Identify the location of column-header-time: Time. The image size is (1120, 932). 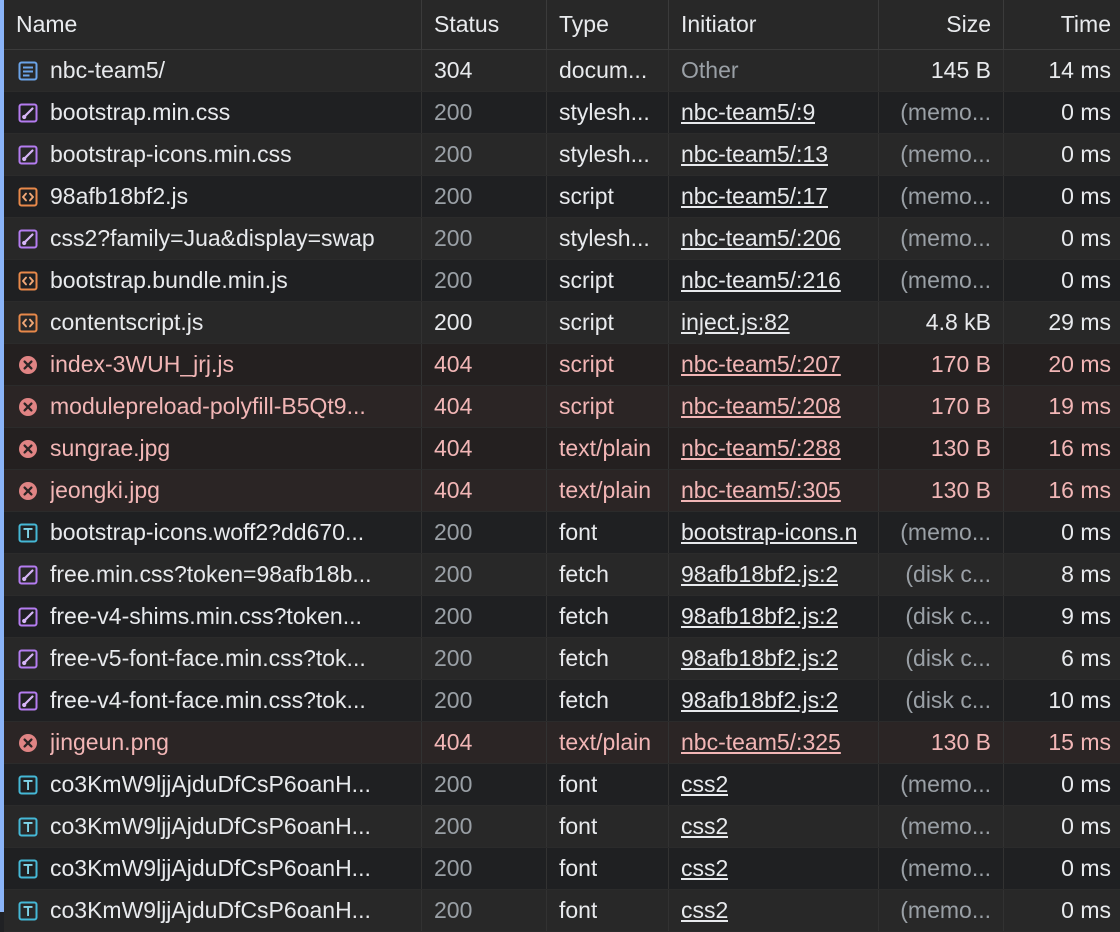
(1062, 24).